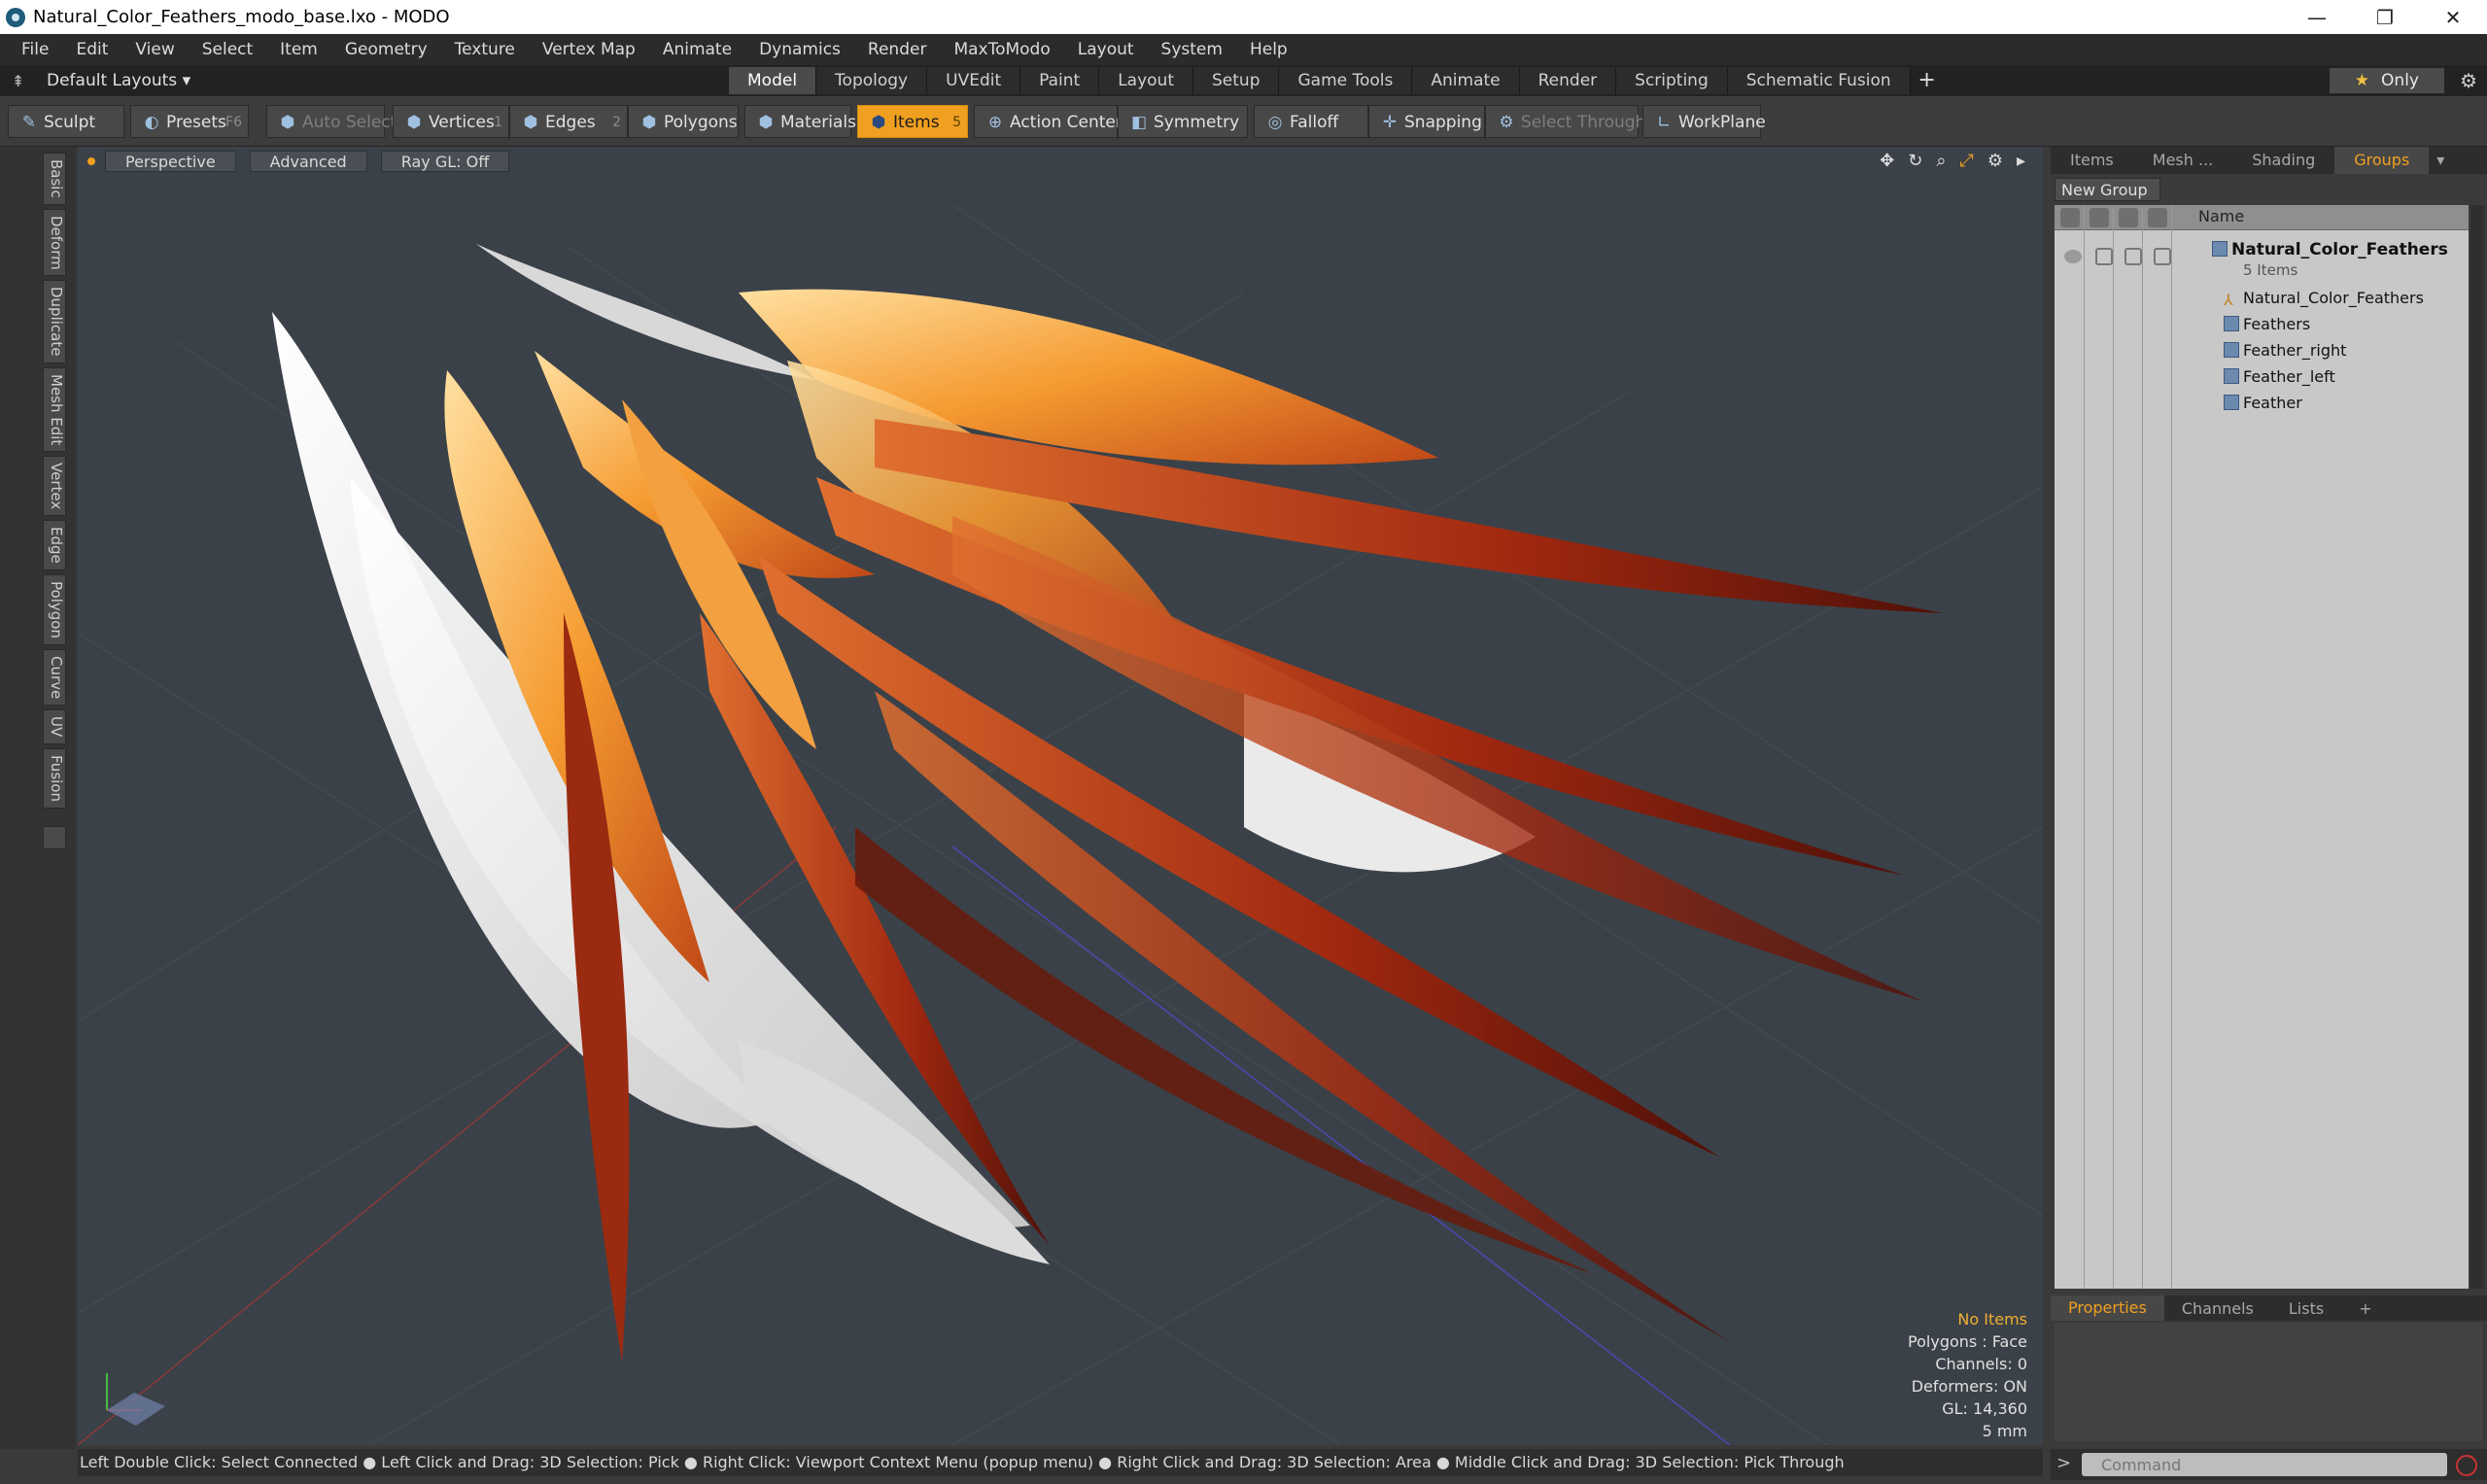 Image resolution: width=2487 pixels, height=1484 pixels. What do you see at coordinates (1565, 121) in the screenshot?
I see `select-through-button: ⚙ Select Through` at bounding box center [1565, 121].